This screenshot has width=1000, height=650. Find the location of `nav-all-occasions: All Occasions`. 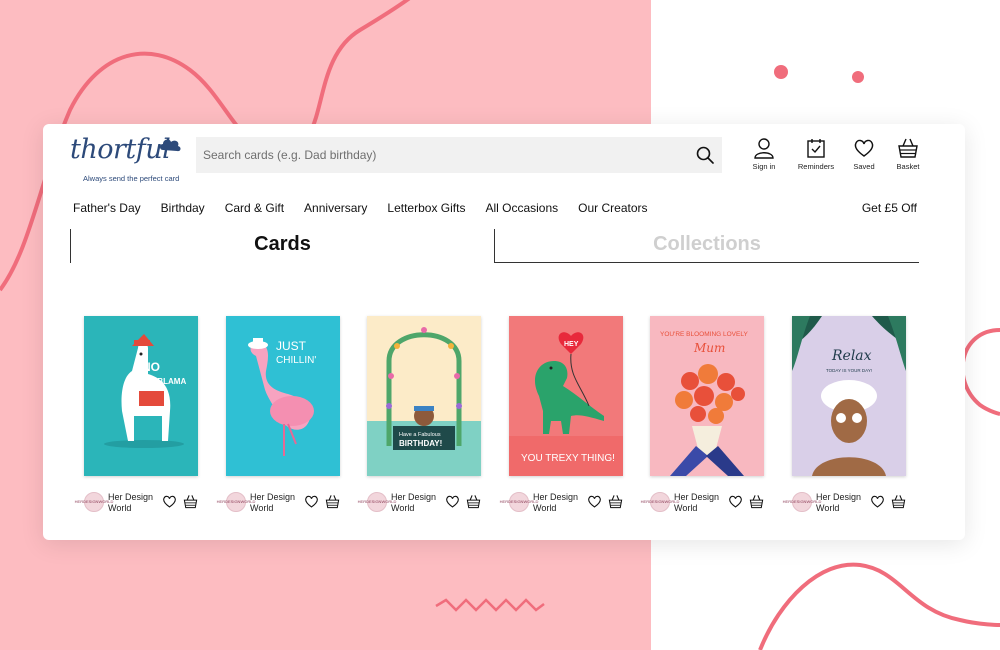

nav-all-occasions: All Occasions is located at coordinates (521, 208).